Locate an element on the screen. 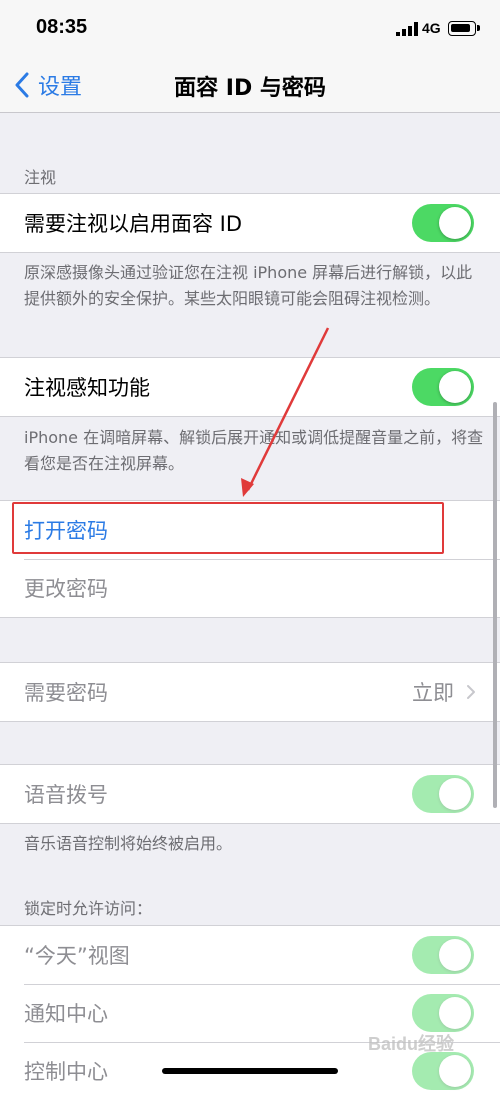 Image resolution: width=500 pixels, height=1100 pixels. row-voice-dial: 语音拨号 is located at coordinates (250, 794).